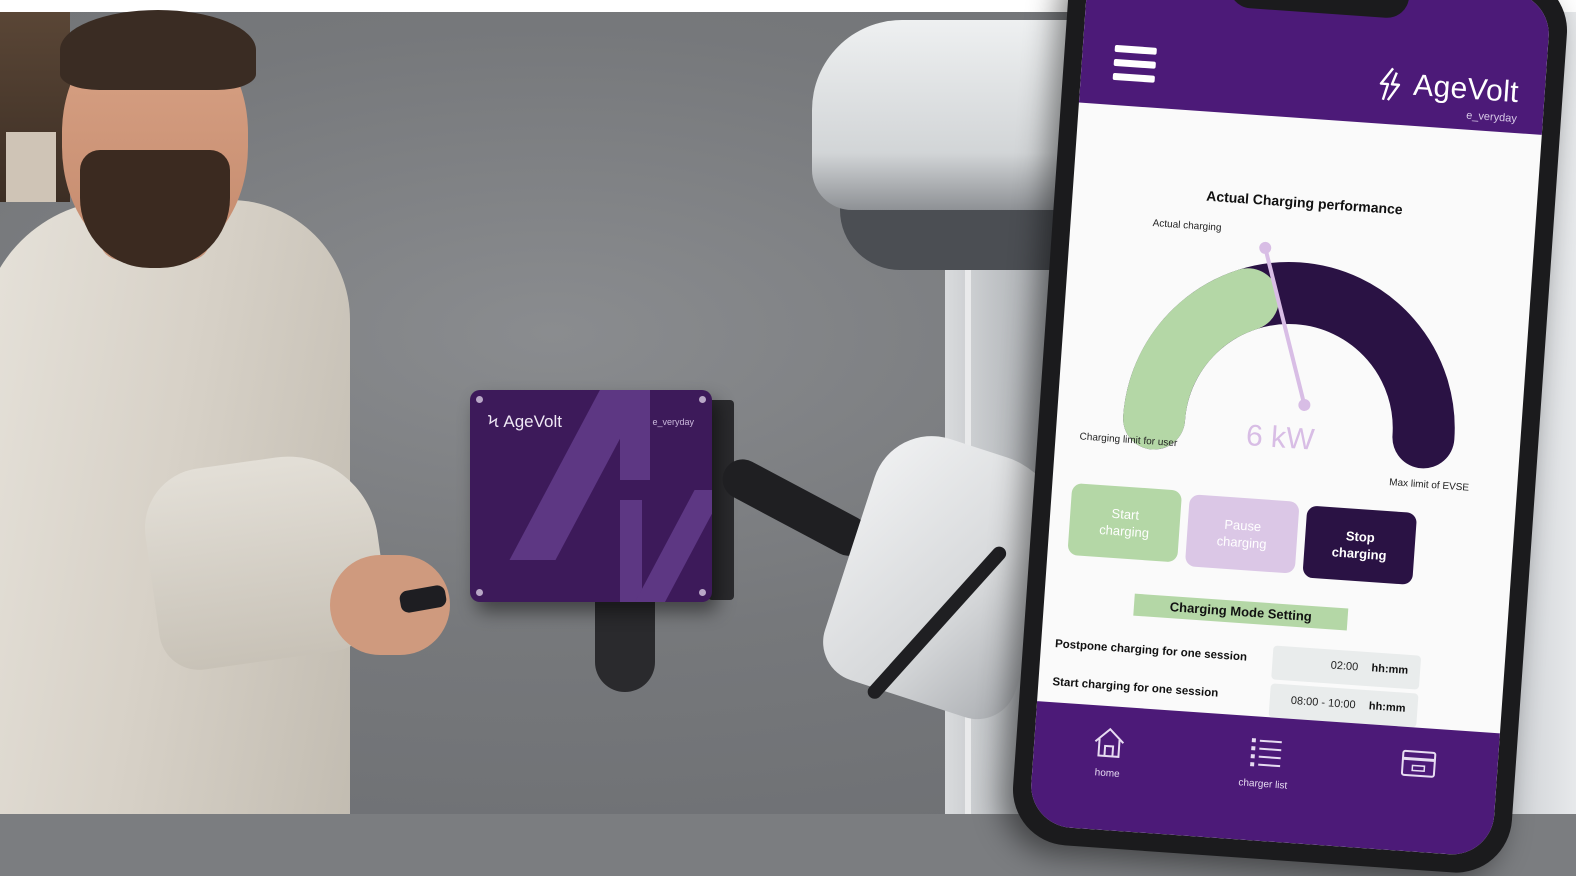 The width and height of the screenshot is (1576, 876). What do you see at coordinates (1107, 773) in the screenshot?
I see `nav-home-label: home` at bounding box center [1107, 773].